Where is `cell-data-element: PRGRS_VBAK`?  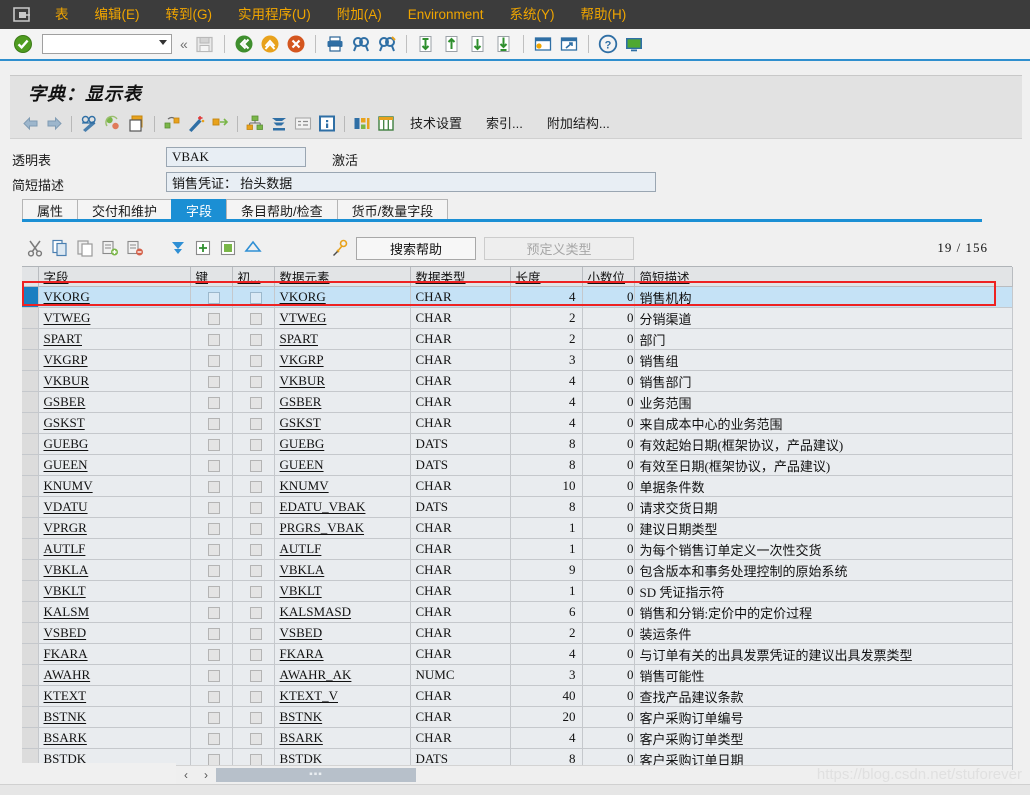 cell-data-element: PRGRS_VBAK is located at coordinates (342, 528).